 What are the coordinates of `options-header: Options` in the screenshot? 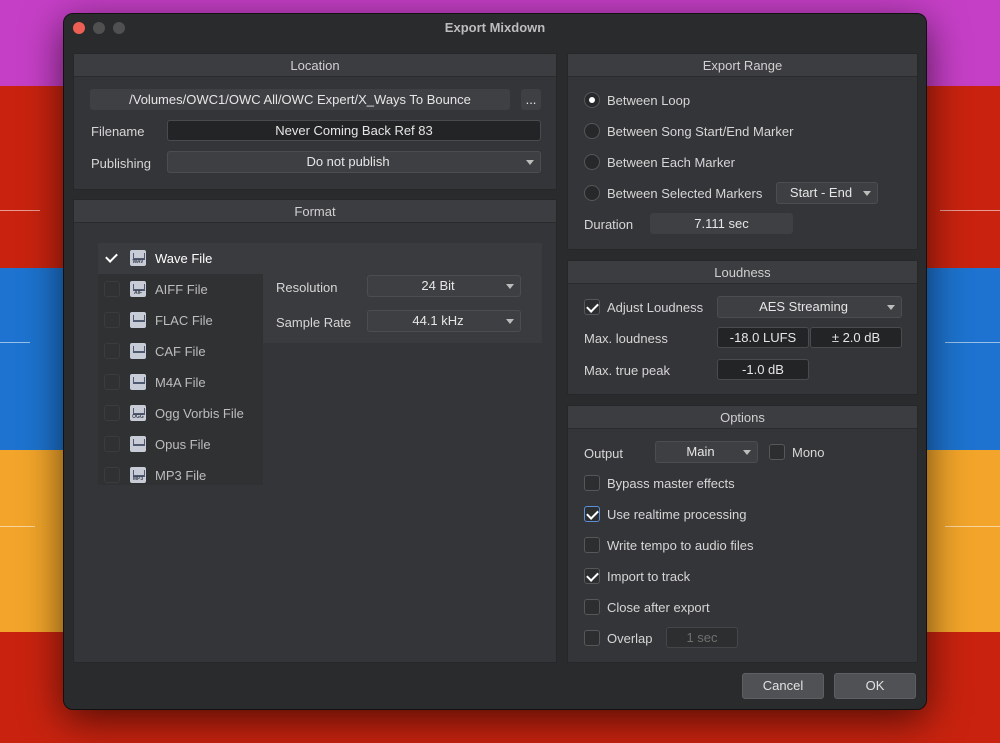 It's located at (742, 417).